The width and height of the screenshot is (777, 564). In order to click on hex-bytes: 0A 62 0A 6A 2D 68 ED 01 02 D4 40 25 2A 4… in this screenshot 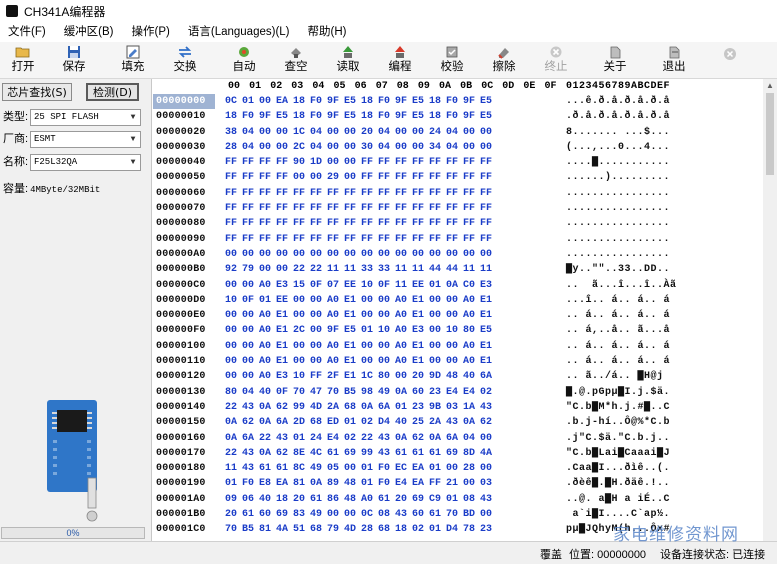, I will do `click(358, 422)`.